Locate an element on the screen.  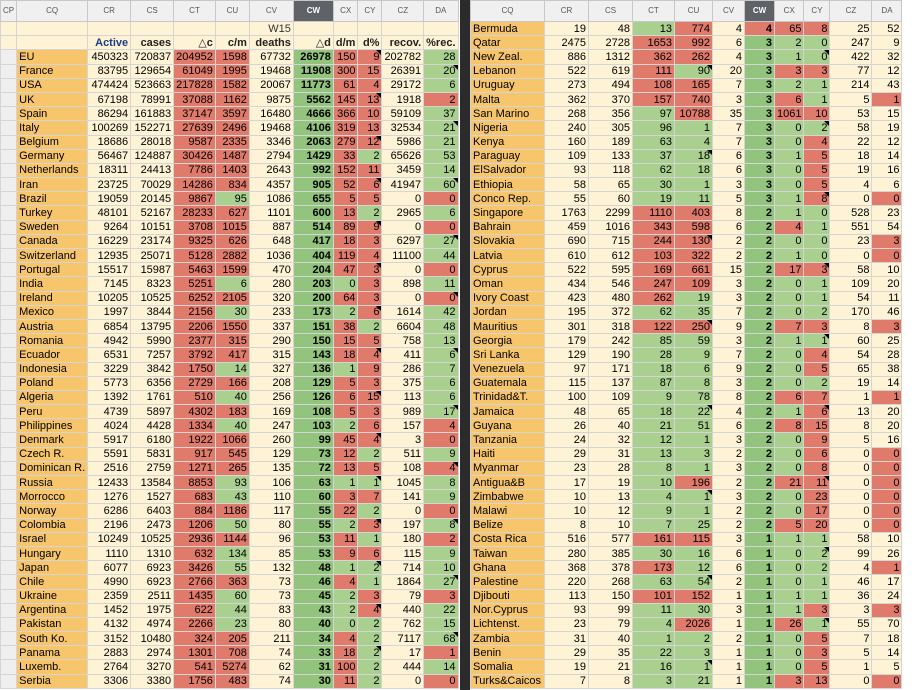
data-cell: 73 is located at coordinates (271, 582).